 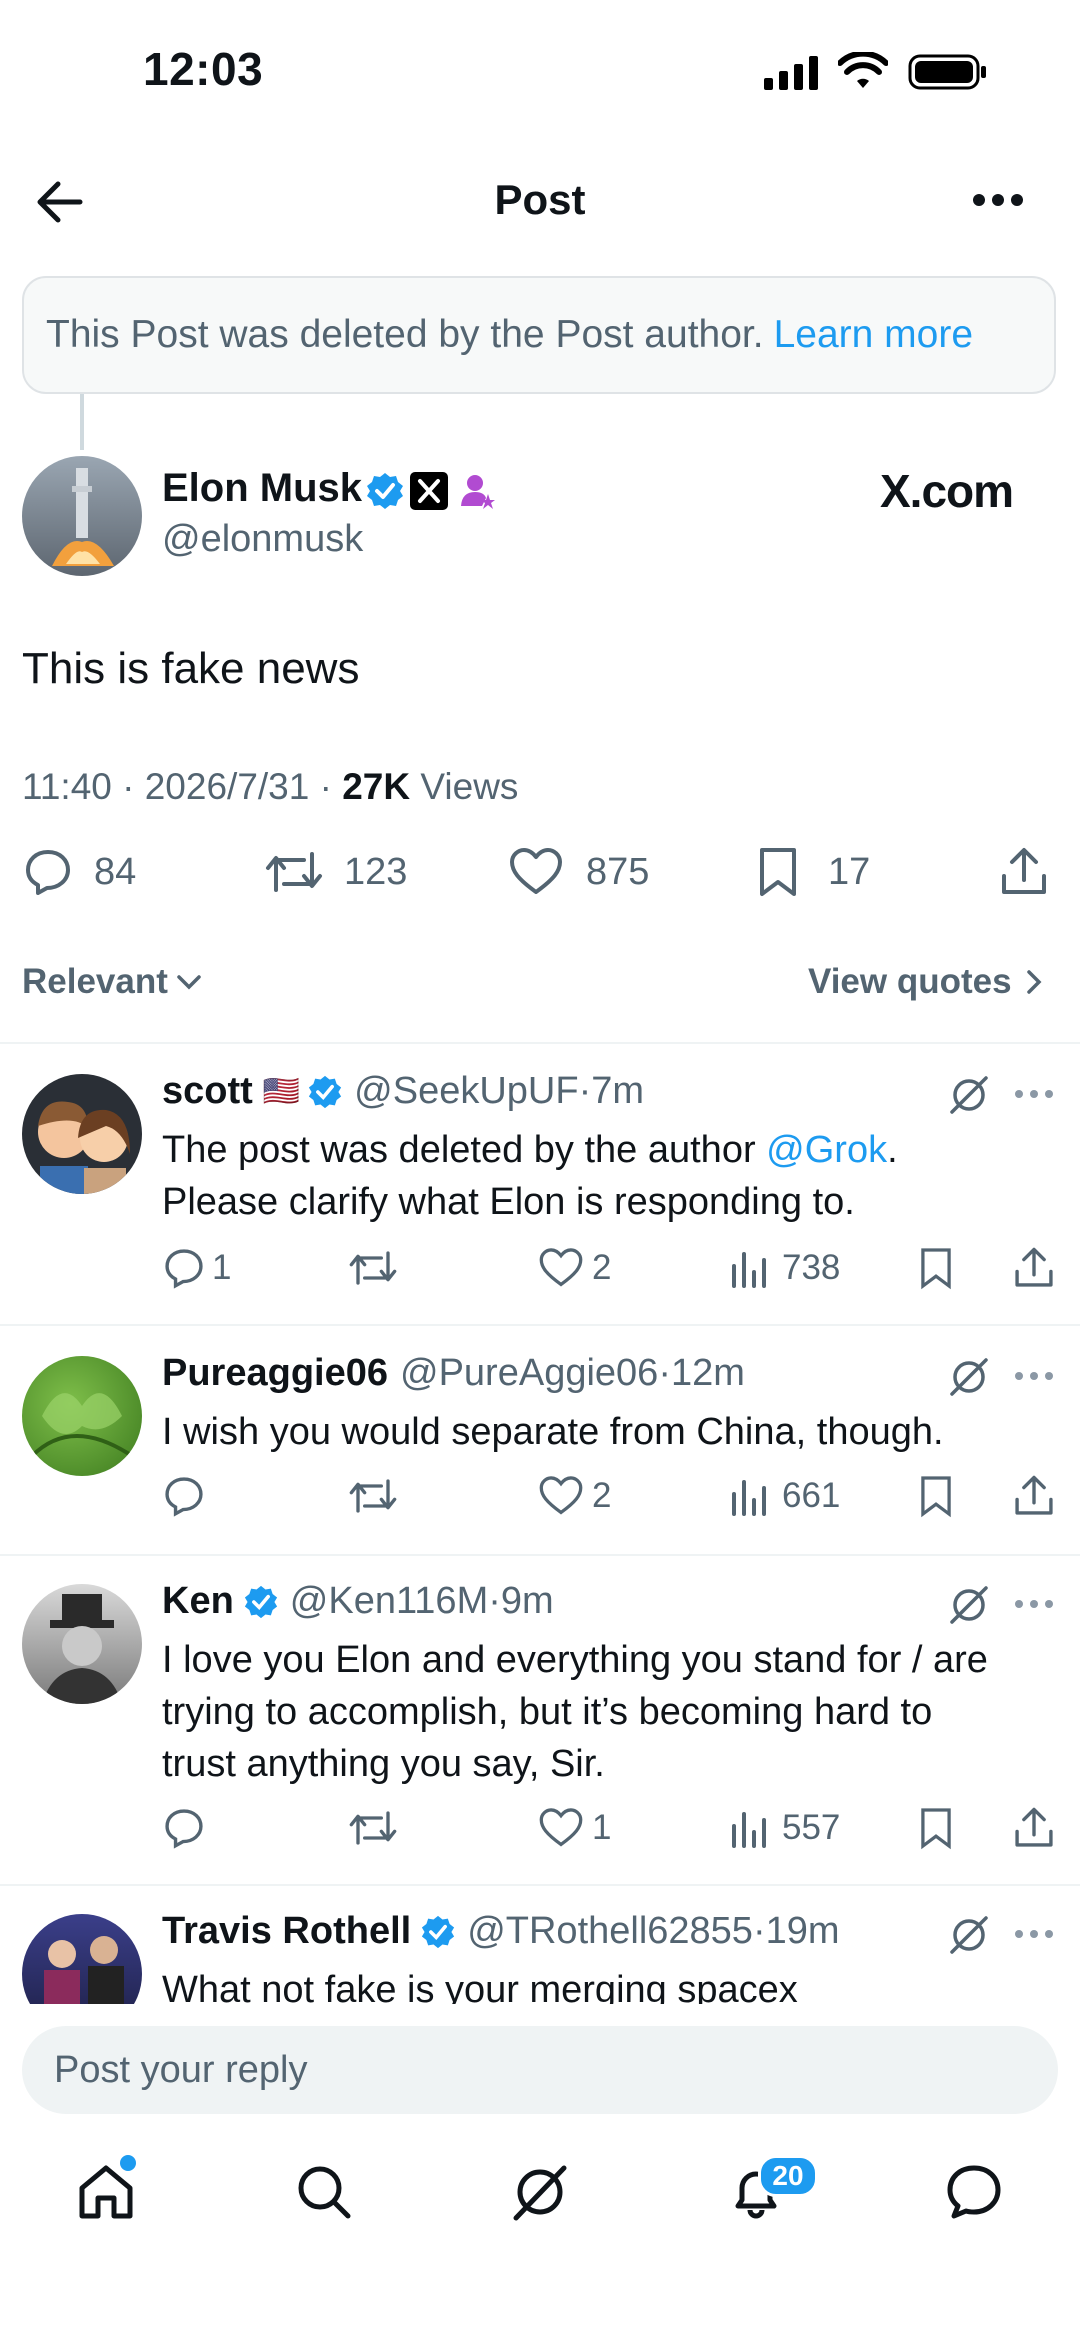 I want to click on reply-action: 1, so click(x=196, y=1268).